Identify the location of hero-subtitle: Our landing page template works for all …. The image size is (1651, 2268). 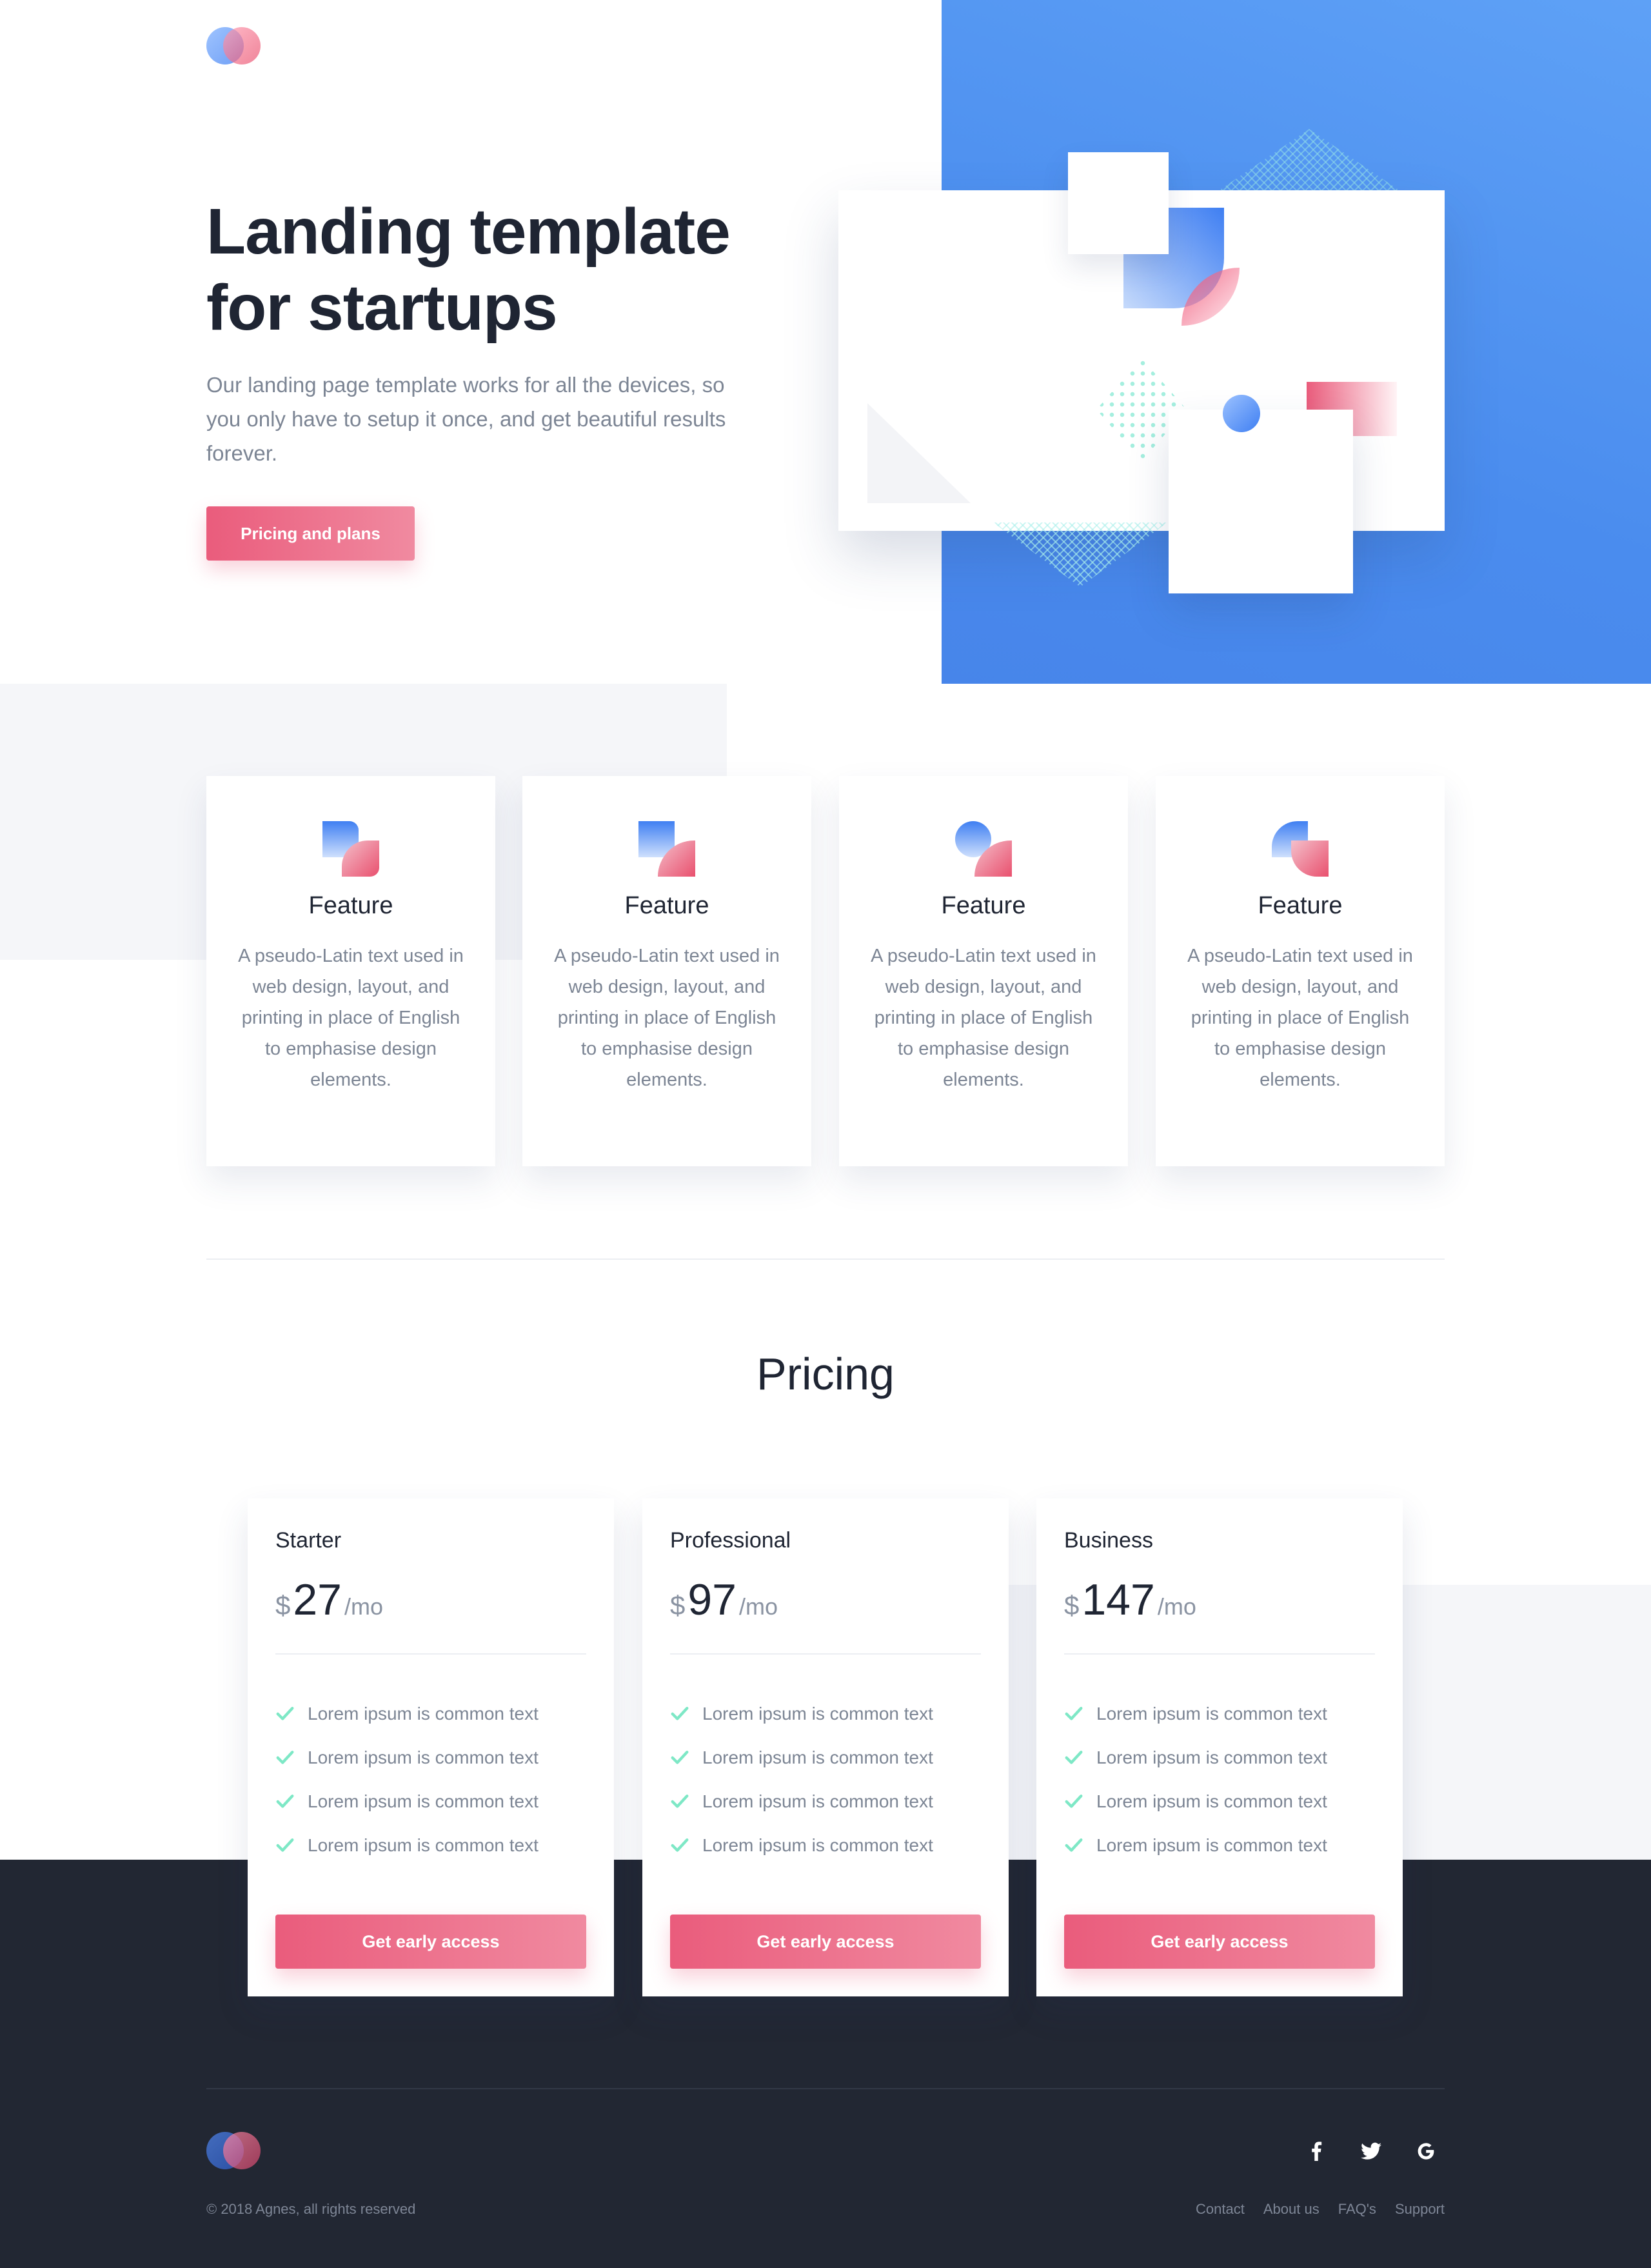
(466, 419).